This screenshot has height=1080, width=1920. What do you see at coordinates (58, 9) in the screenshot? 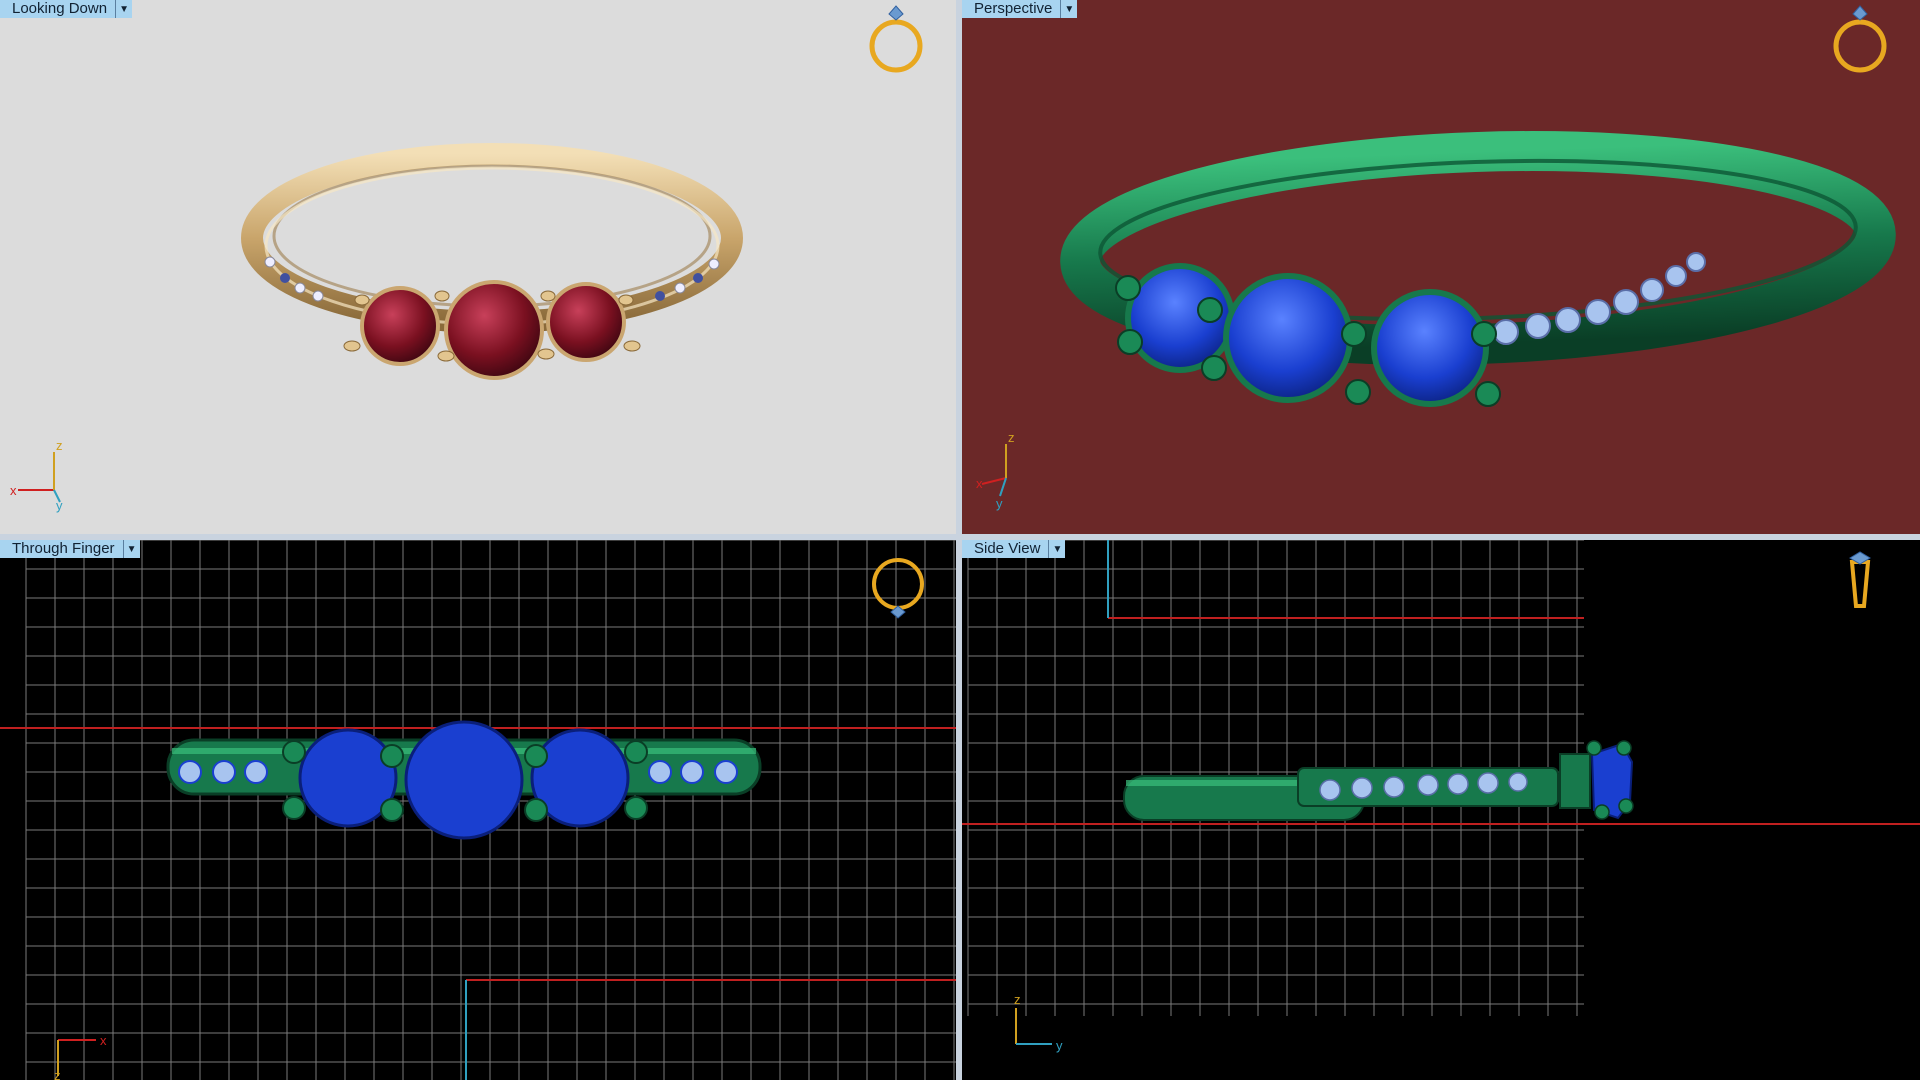
I see `viewport-title: Looking Down` at bounding box center [58, 9].